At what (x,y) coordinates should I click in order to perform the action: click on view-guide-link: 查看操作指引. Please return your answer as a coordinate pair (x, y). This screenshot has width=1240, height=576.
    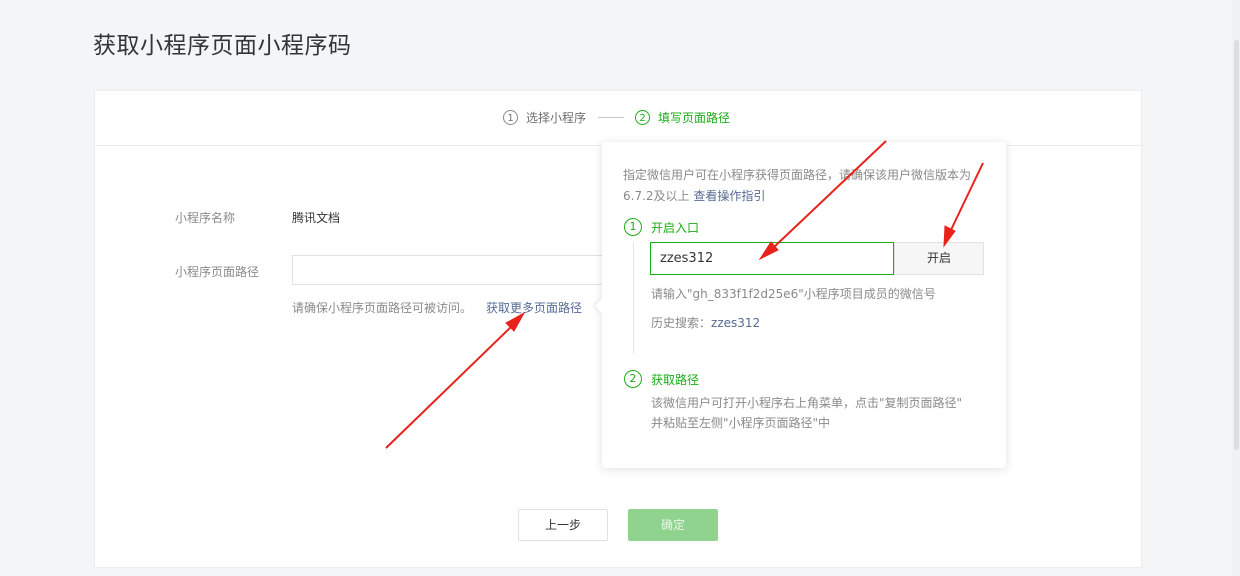
    Looking at the image, I should click on (729, 196).